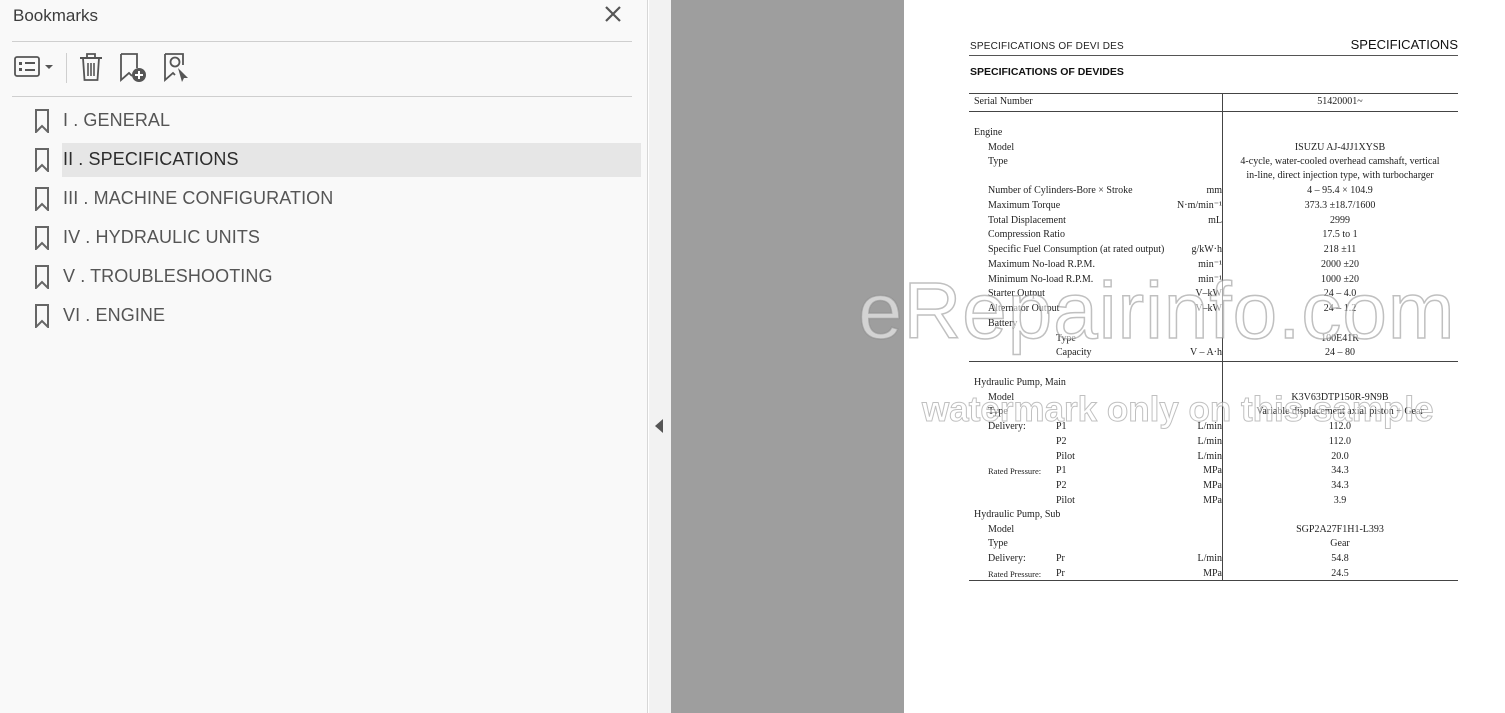 This screenshot has width=1505, height=713. What do you see at coordinates (613, 14) in the screenshot?
I see `close-icon` at bounding box center [613, 14].